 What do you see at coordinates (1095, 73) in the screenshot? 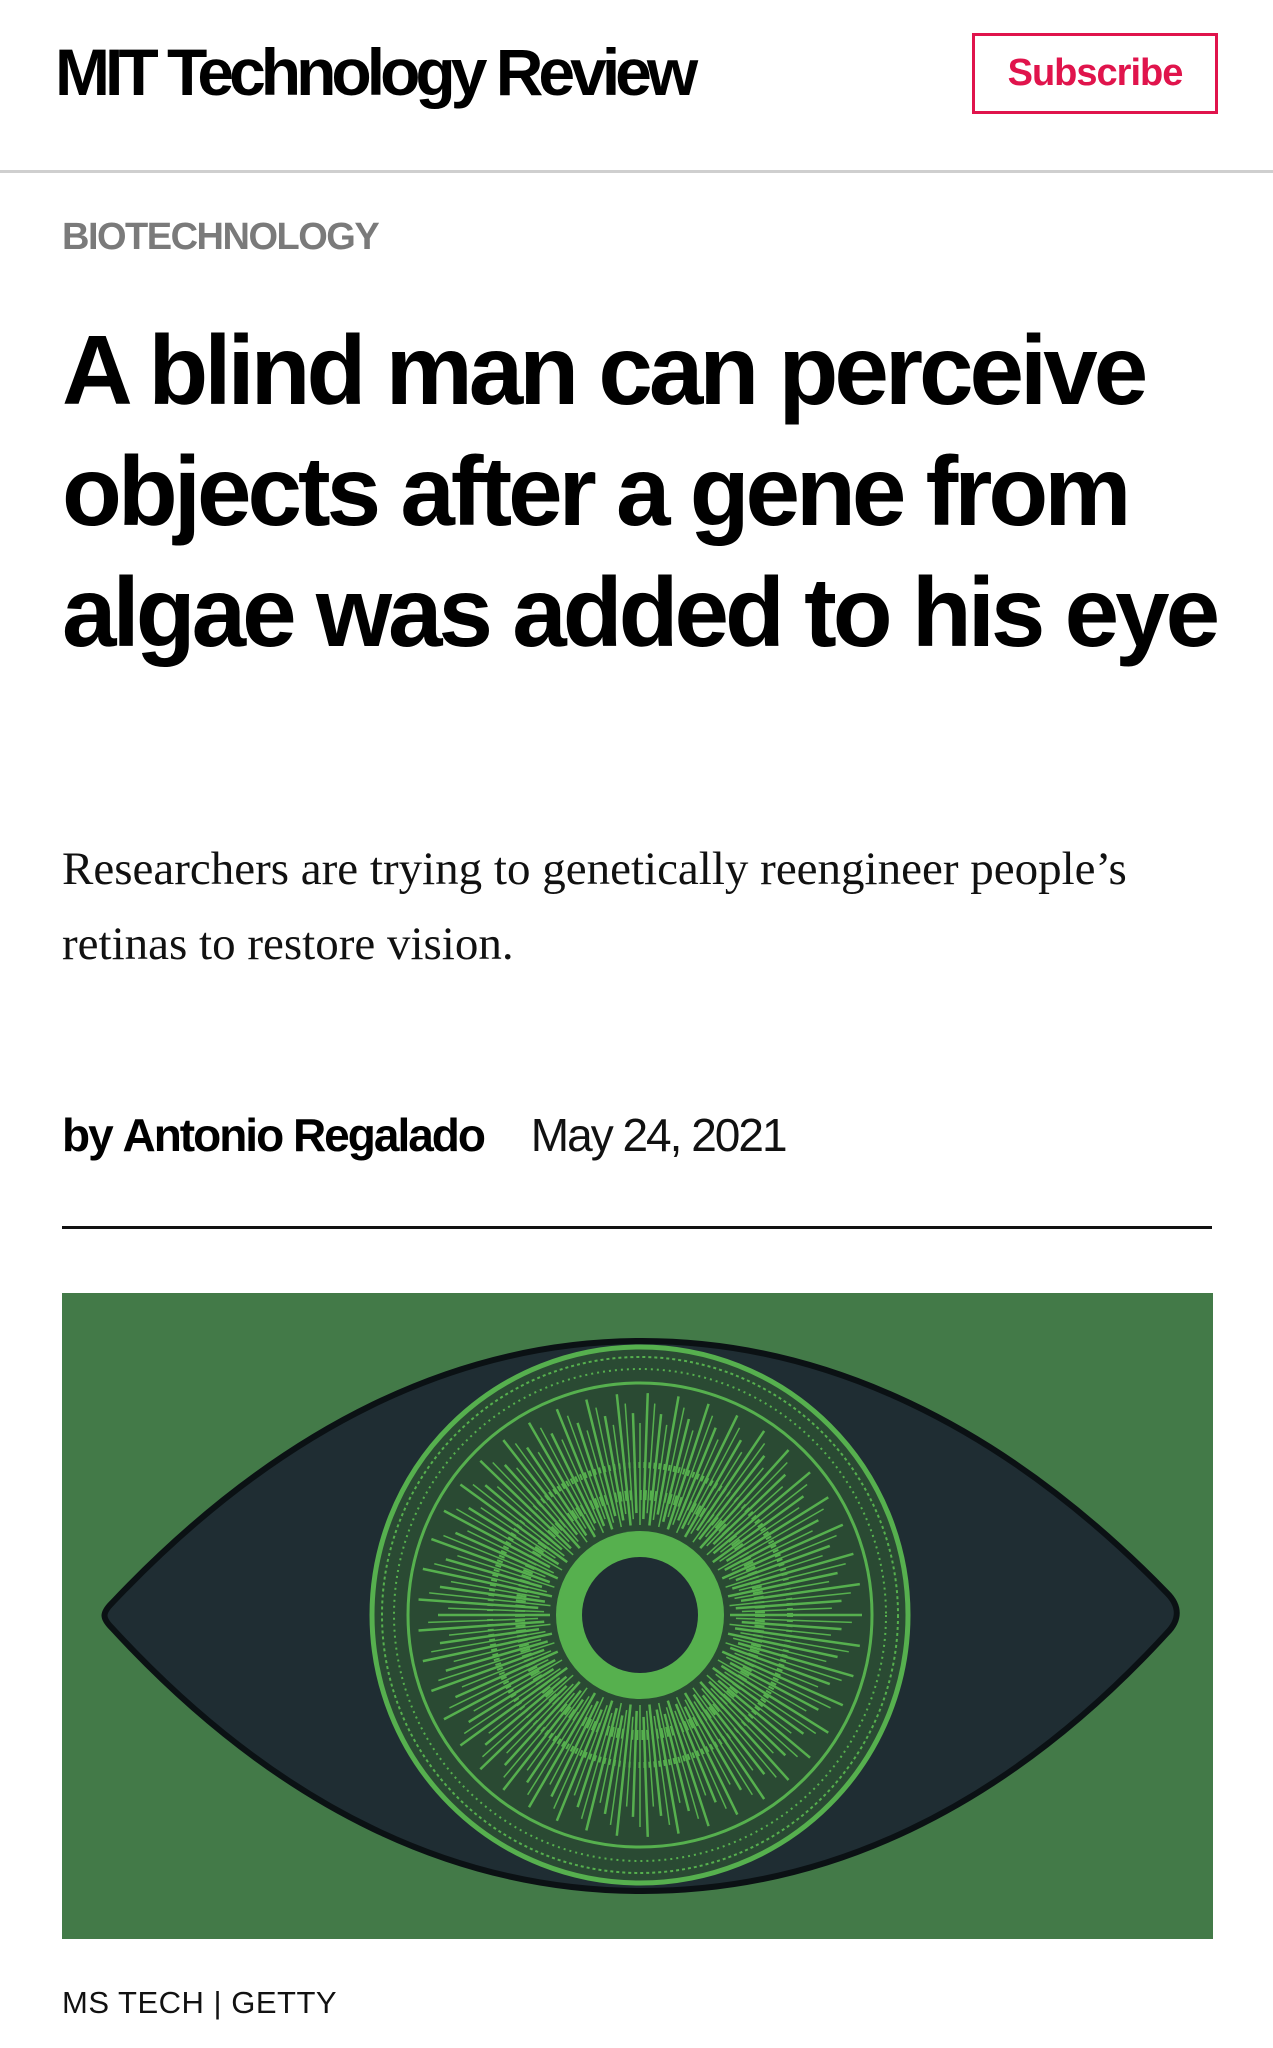
I see `subscribe-button: Subscribe` at bounding box center [1095, 73].